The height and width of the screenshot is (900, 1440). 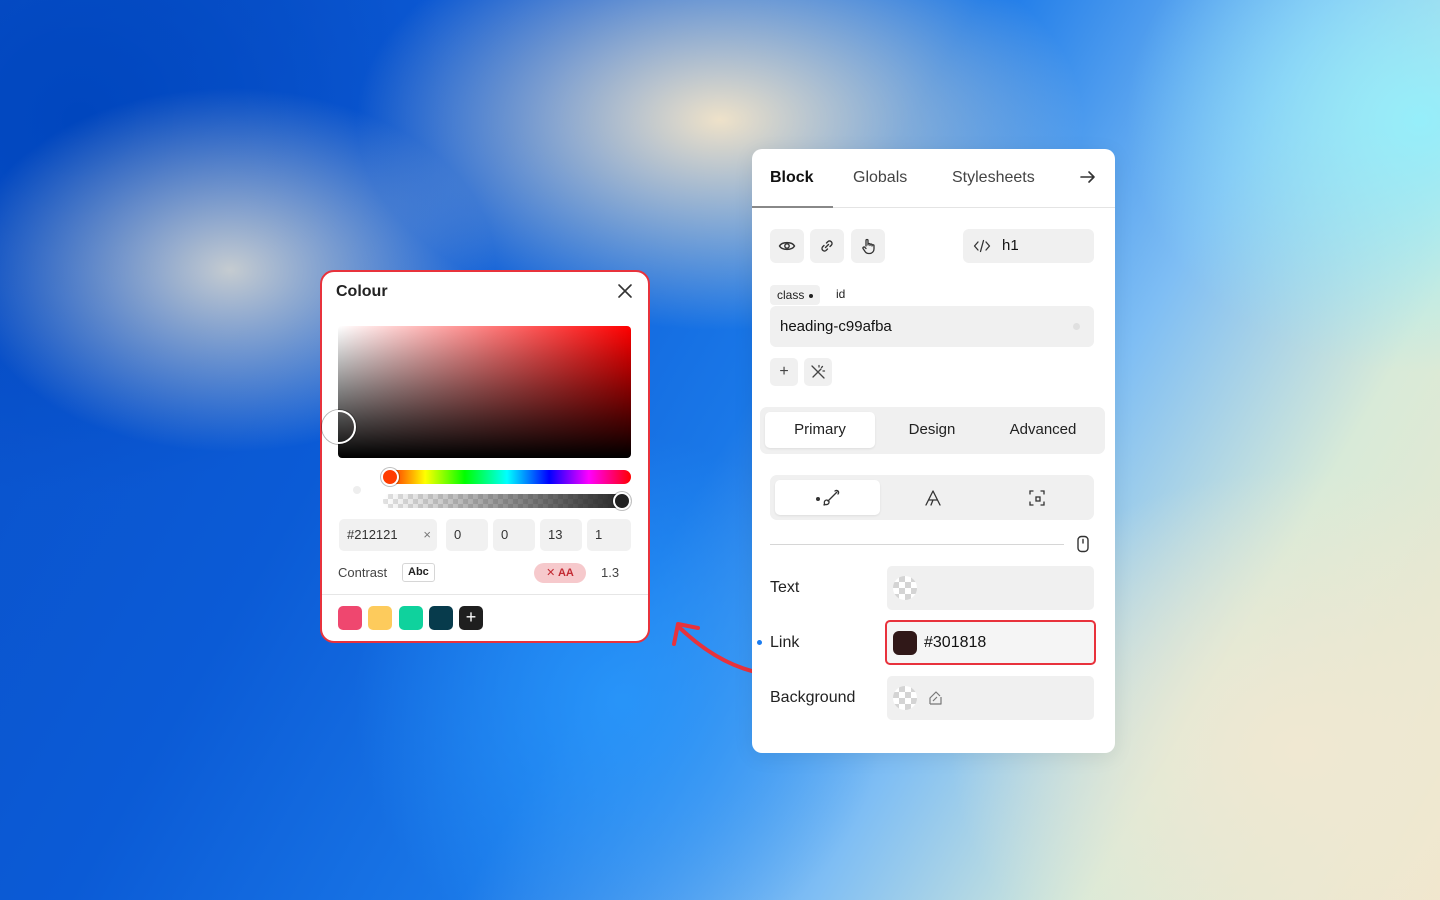 What do you see at coordinates (813, 697) in the screenshot?
I see `background-color-label: Background` at bounding box center [813, 697].